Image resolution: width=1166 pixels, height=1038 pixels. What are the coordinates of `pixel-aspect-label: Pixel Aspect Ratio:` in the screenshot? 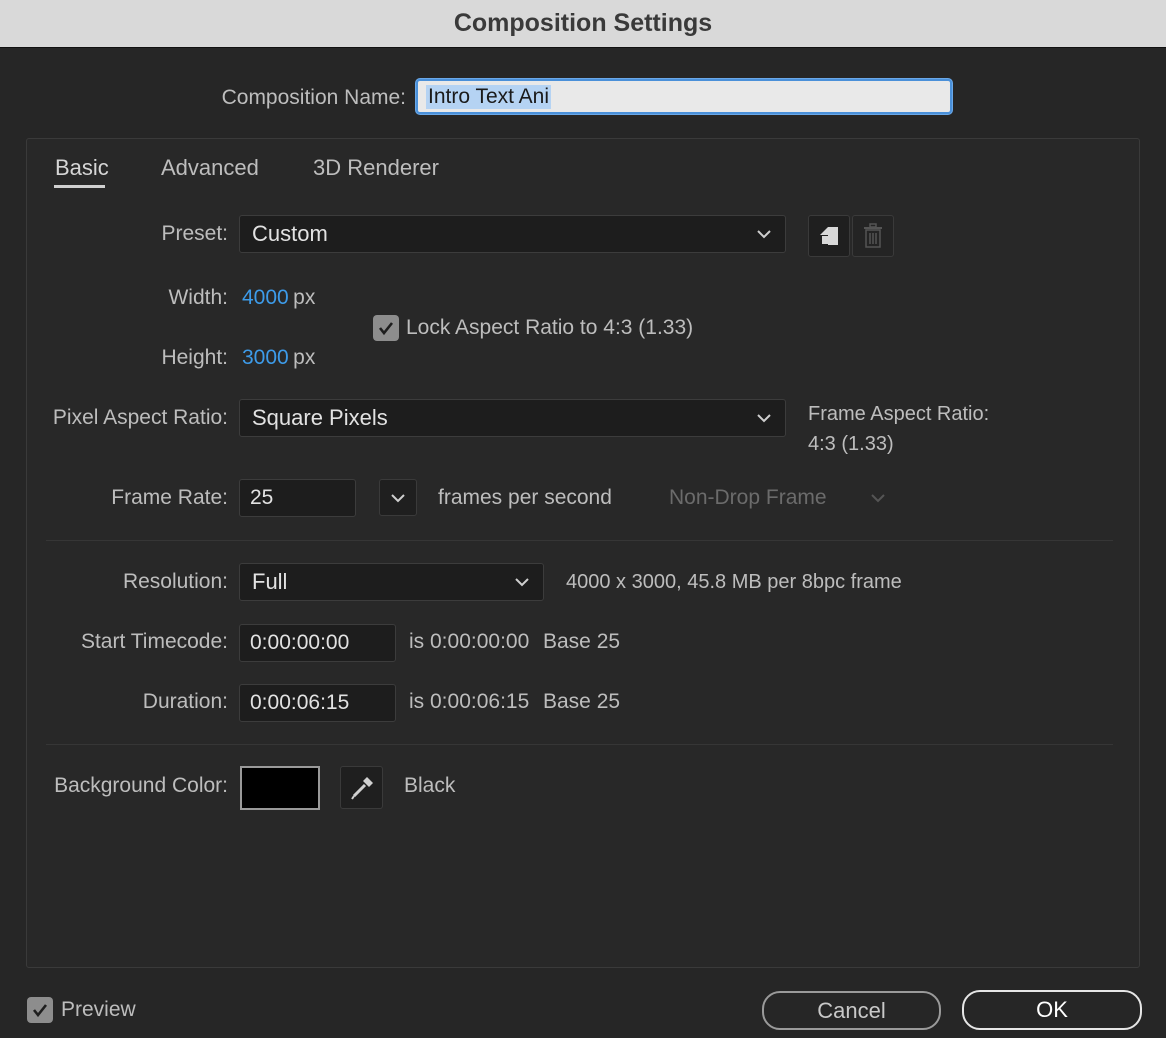 It's located at (140, 417).